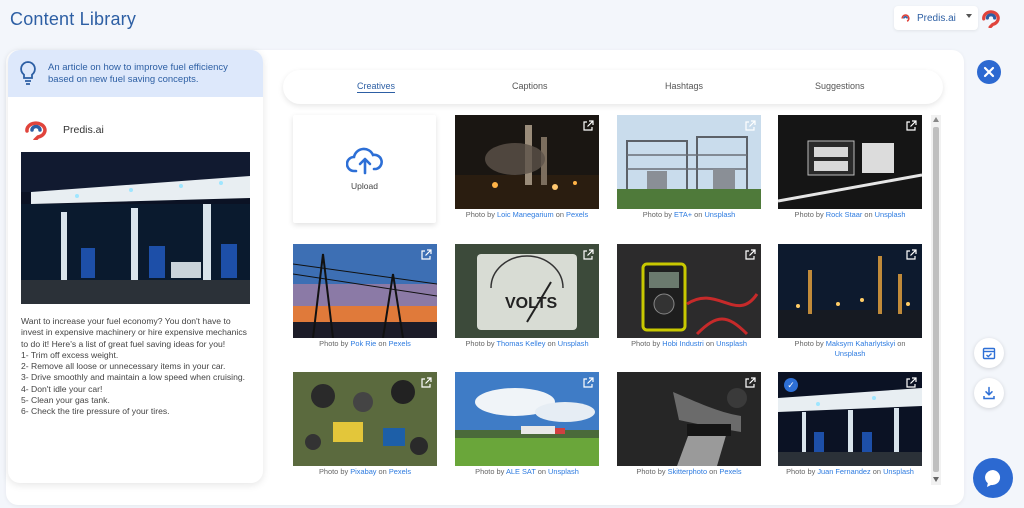 This screenshot has height=508, width=1024. What do you see at coordinates (28, 73) in the screenshot?
I see `lightbulb-icon` at bounding box center [28, 73].